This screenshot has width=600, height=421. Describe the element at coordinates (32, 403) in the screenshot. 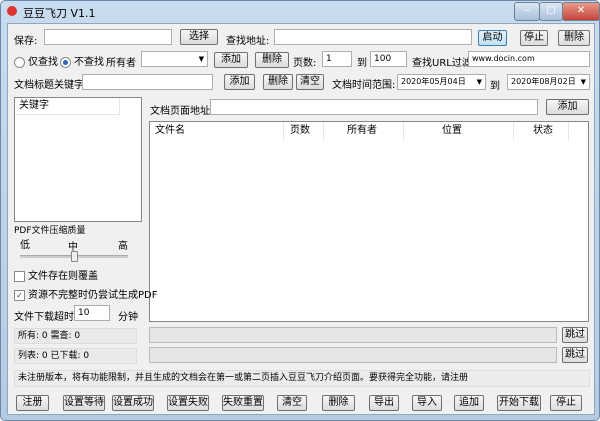

I see `register-button: 注册` at that location.